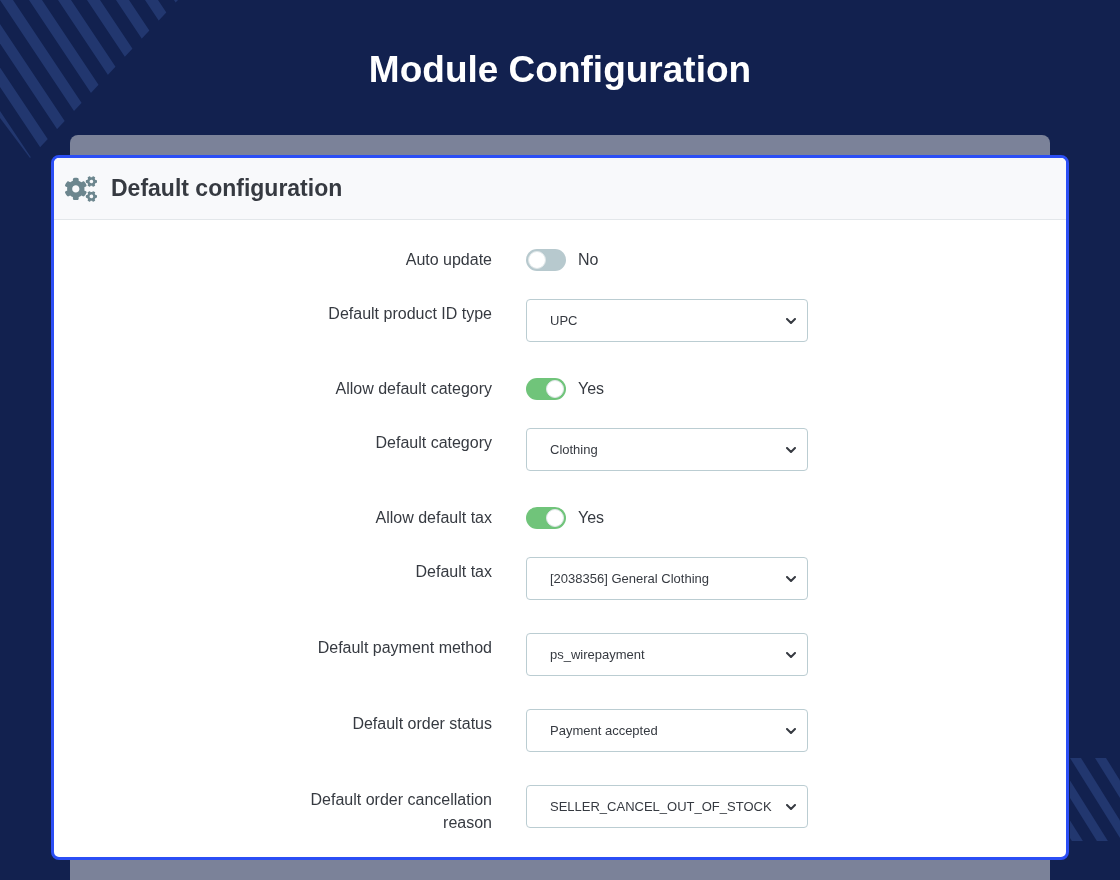  I want to click on card-title: Default configuration, so click(227, 189).